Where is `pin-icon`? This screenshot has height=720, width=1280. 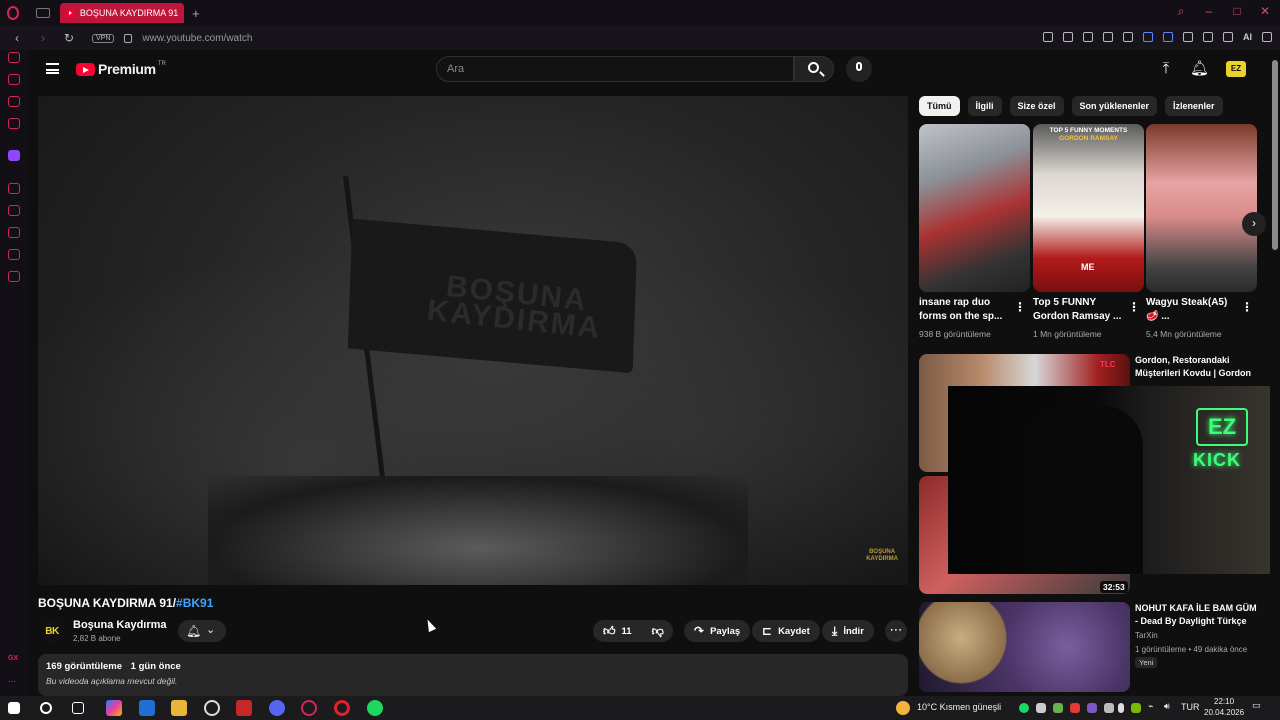 pin-icon is located at coordinates (1048, 37).